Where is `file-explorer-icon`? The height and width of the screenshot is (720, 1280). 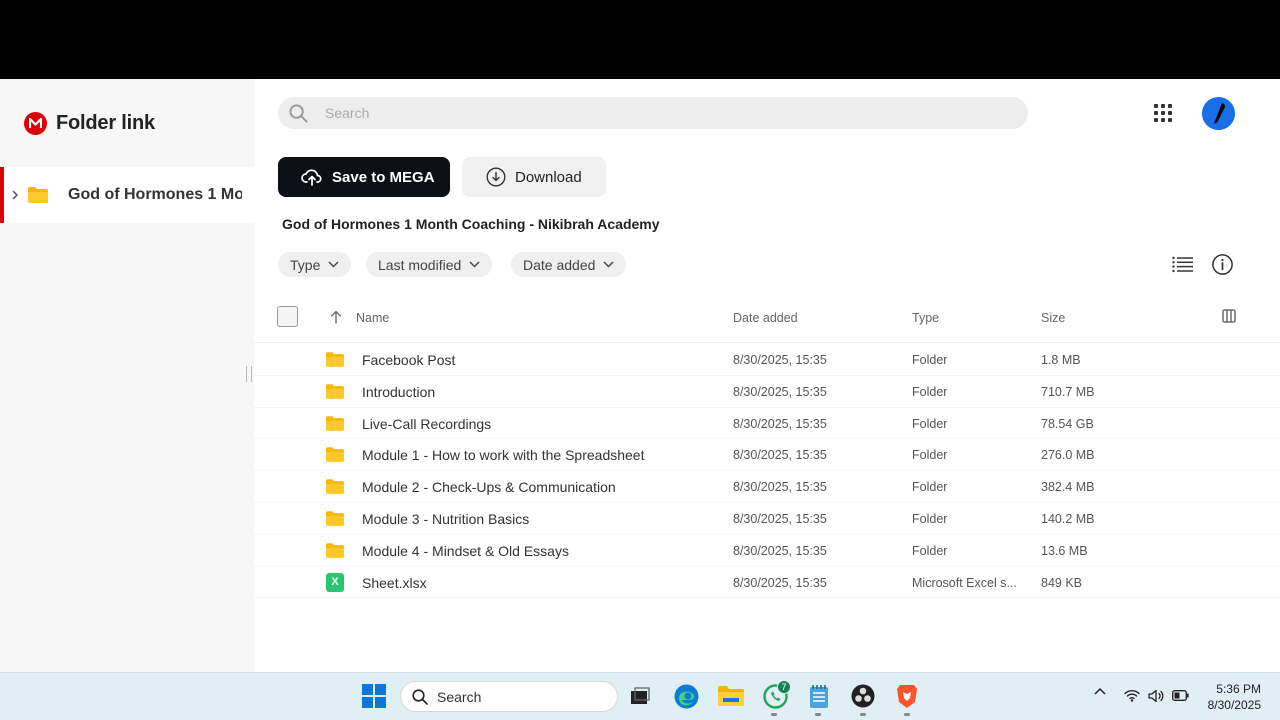
file-explorer-icon is located at coordinates (731, 696).